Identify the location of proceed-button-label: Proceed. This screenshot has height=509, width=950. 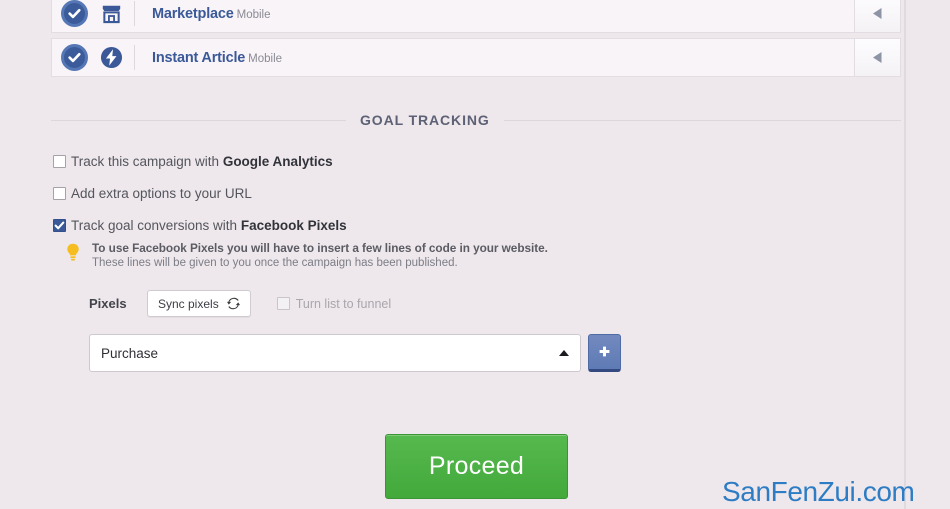
(476, 466).